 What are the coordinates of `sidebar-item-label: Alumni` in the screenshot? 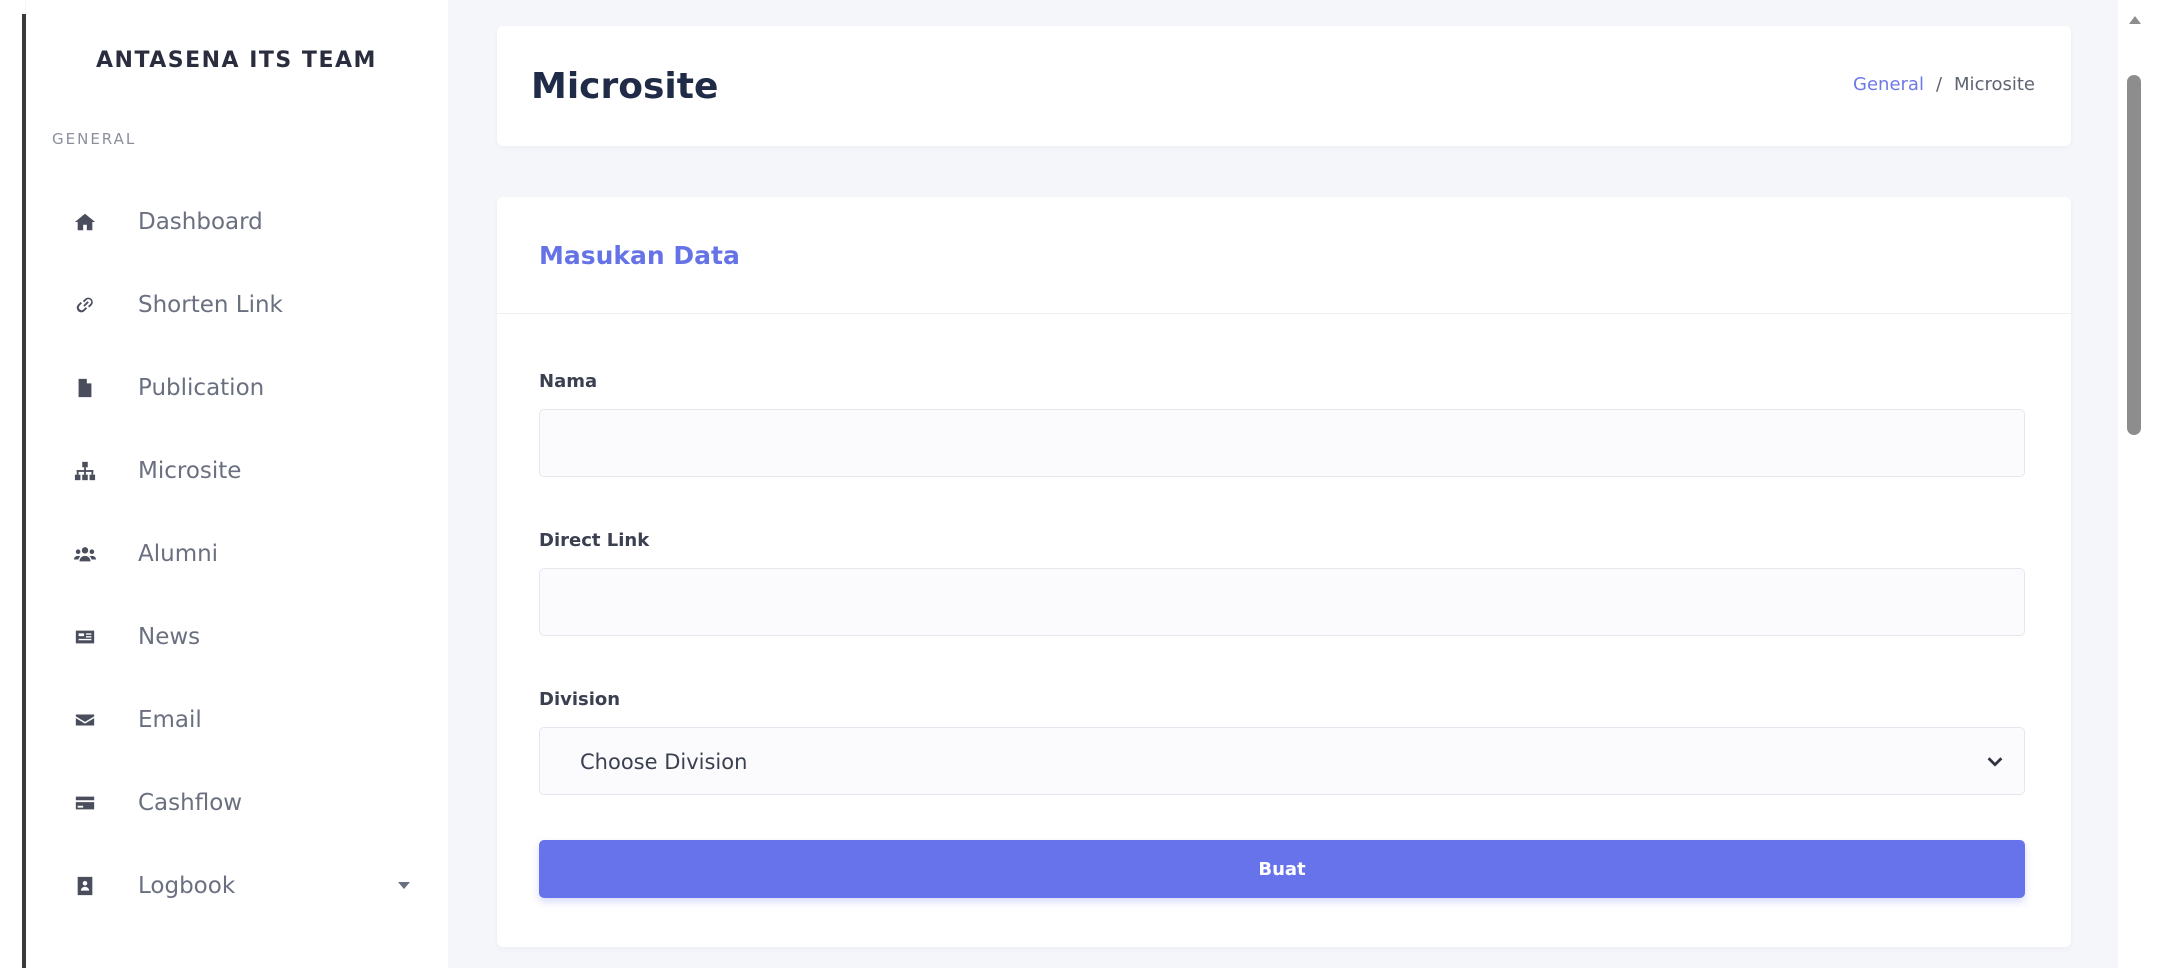 It's located at (178, 553).